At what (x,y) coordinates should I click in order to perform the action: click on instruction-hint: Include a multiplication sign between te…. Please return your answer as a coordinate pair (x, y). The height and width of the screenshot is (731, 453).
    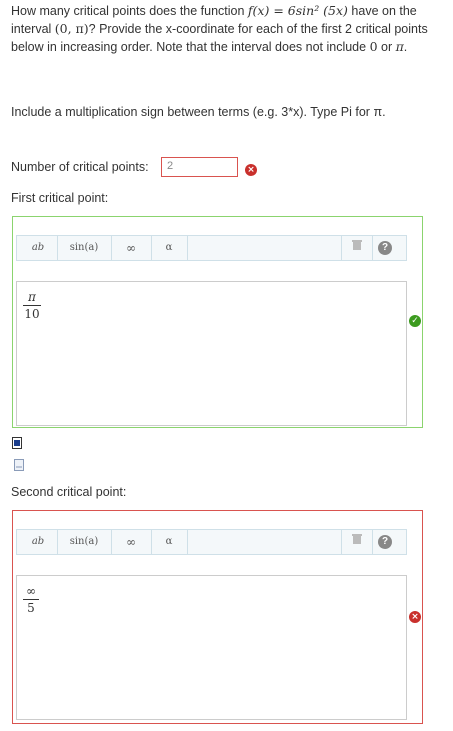
    Looking at the image, I should click on (198, 112).